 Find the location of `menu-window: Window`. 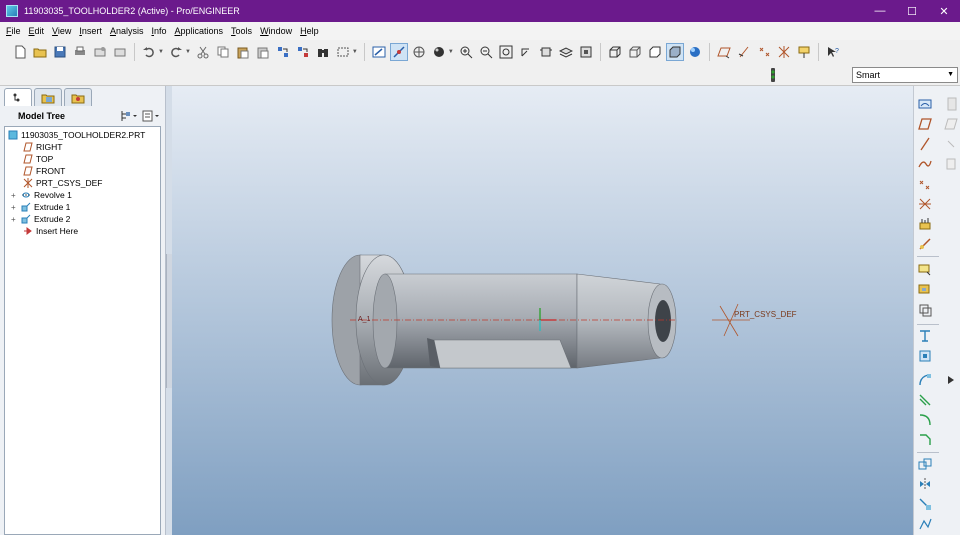

menu-window: Window is located at coordinates (276, 31).